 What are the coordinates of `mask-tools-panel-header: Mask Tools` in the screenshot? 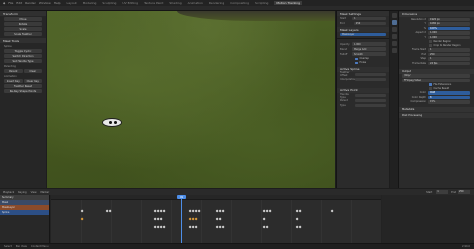 It's located at (23, 40).